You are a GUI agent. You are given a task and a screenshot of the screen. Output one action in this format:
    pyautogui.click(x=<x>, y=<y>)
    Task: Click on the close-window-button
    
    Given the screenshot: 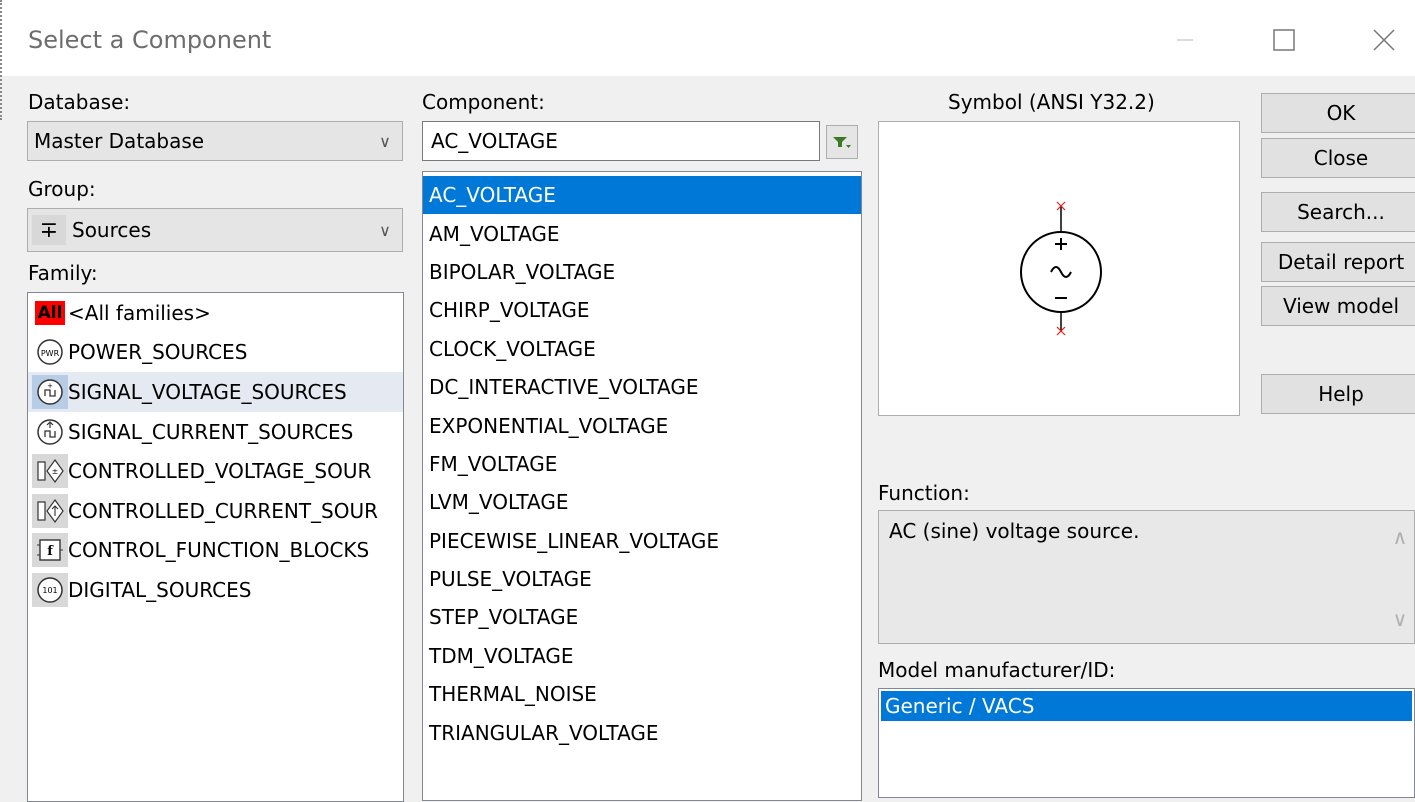 What is the action you would take?
    pyautogui.click(x=1384, y=40)
    